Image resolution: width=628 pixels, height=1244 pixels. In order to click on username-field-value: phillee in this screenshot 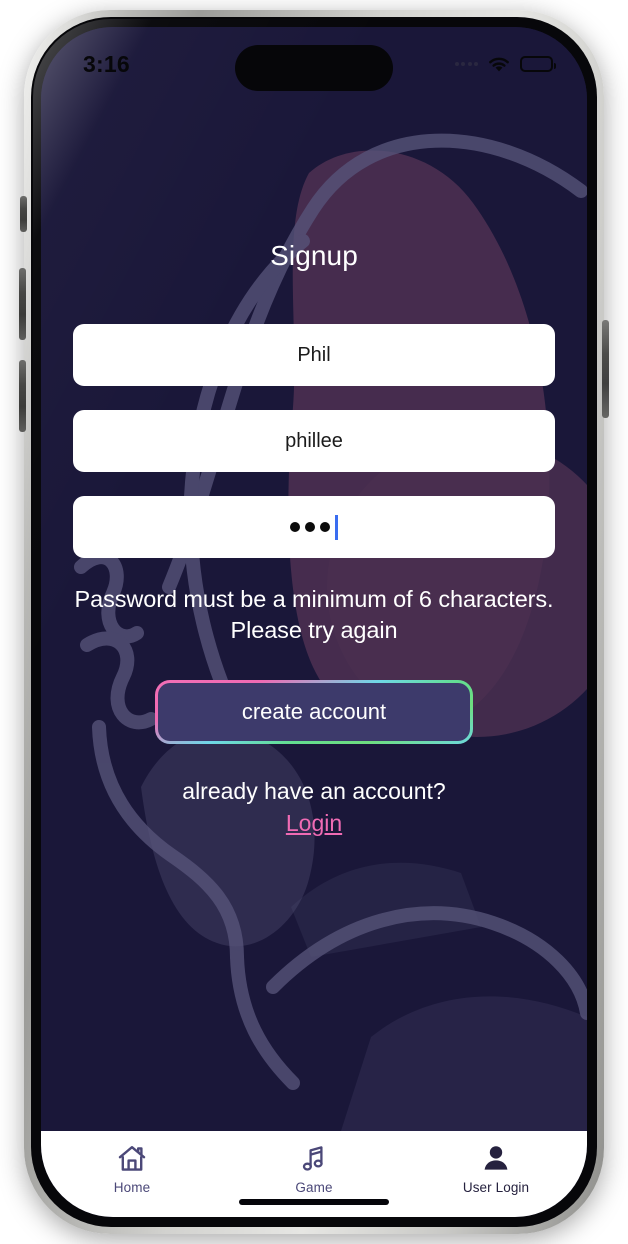, I will do `click(314, 440)`.